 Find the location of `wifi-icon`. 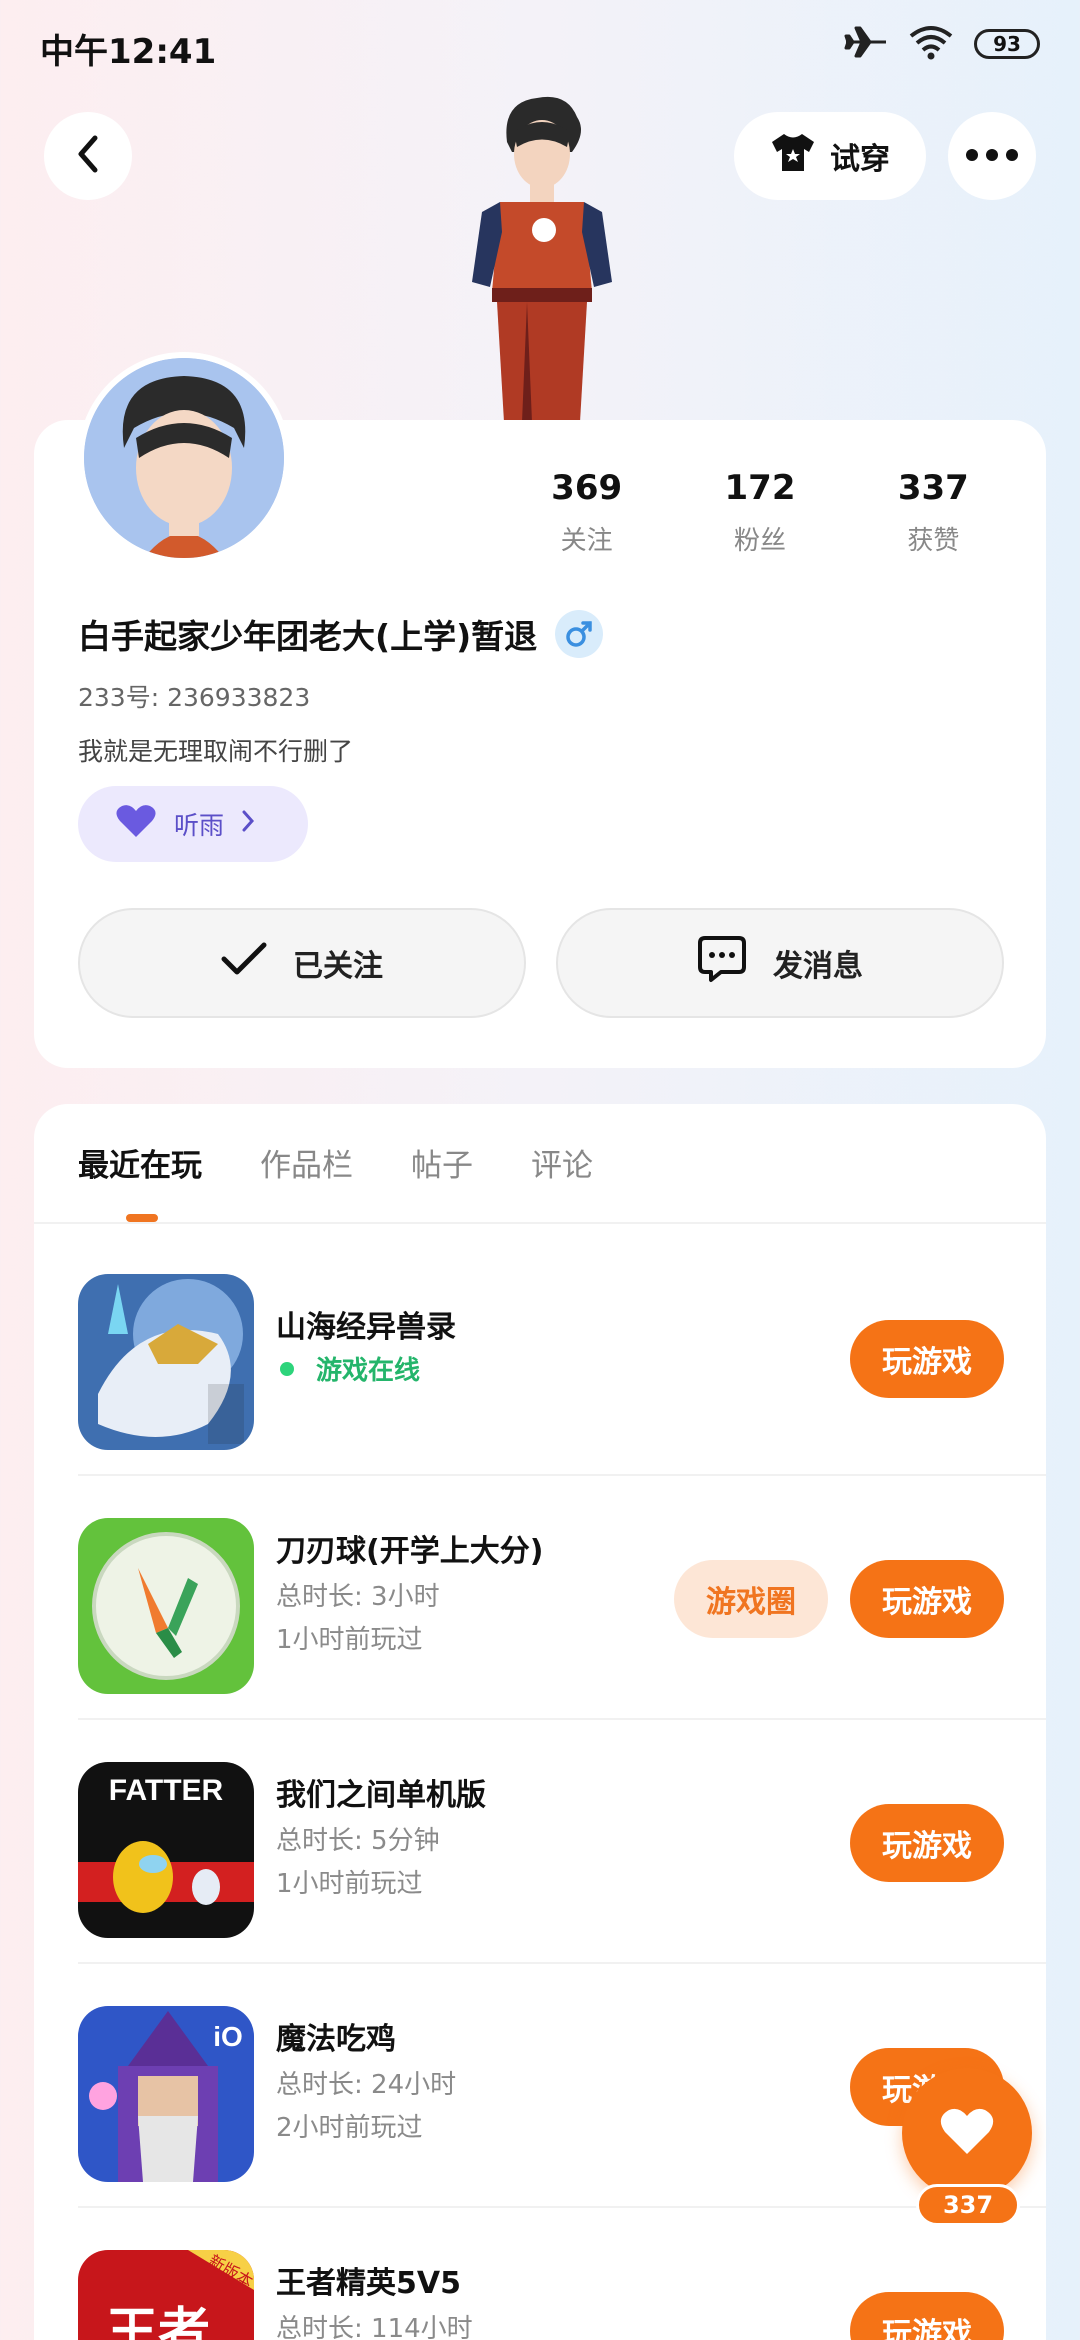

wifi-icon is located at coordinates (931, 44).